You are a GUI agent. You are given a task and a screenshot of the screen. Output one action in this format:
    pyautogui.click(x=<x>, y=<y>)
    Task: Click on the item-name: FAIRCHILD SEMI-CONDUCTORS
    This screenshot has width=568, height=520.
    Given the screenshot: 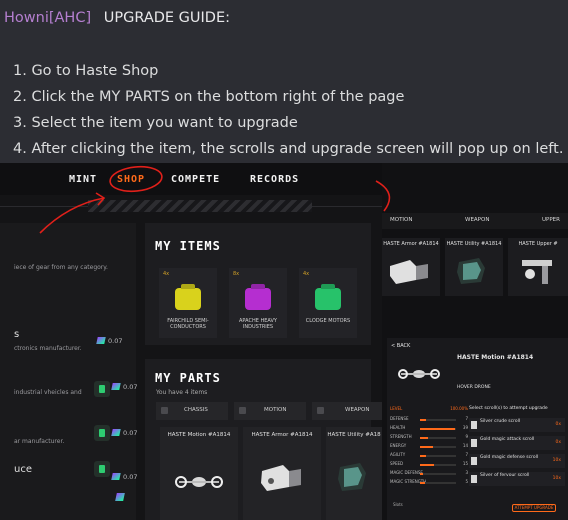 What is the action you would take?
    pyautogui.click(x=188, y=324)
    